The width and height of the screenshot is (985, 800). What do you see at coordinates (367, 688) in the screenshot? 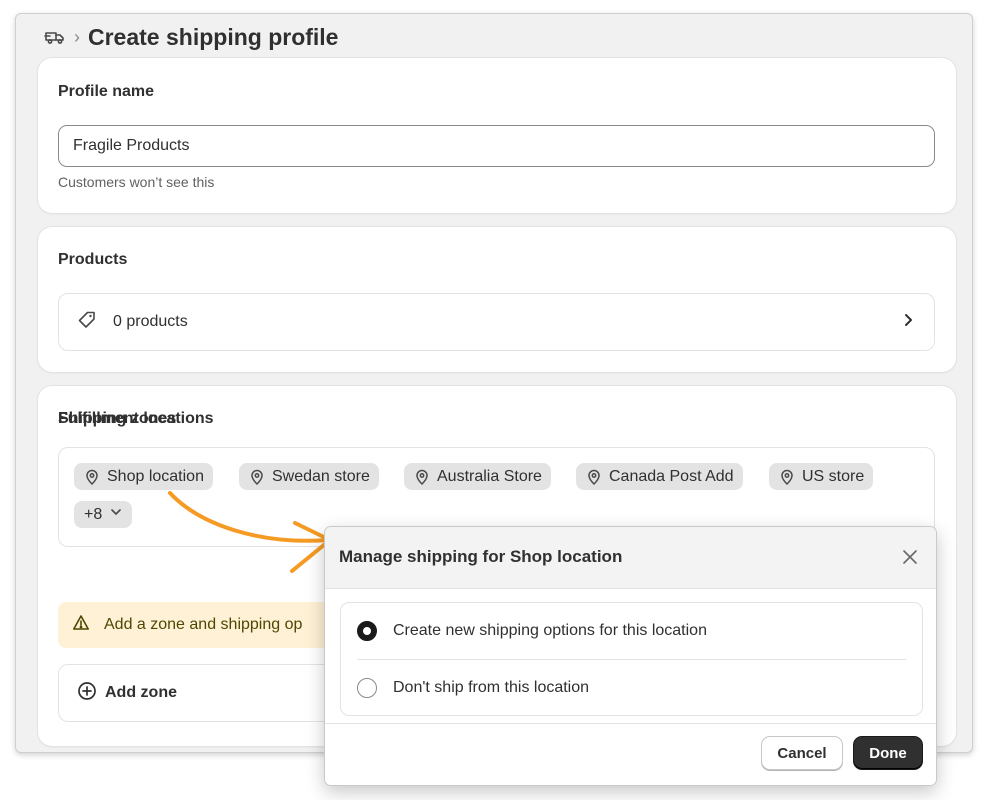
I see `radio-dont-ship` at bounding box center [367, 688].